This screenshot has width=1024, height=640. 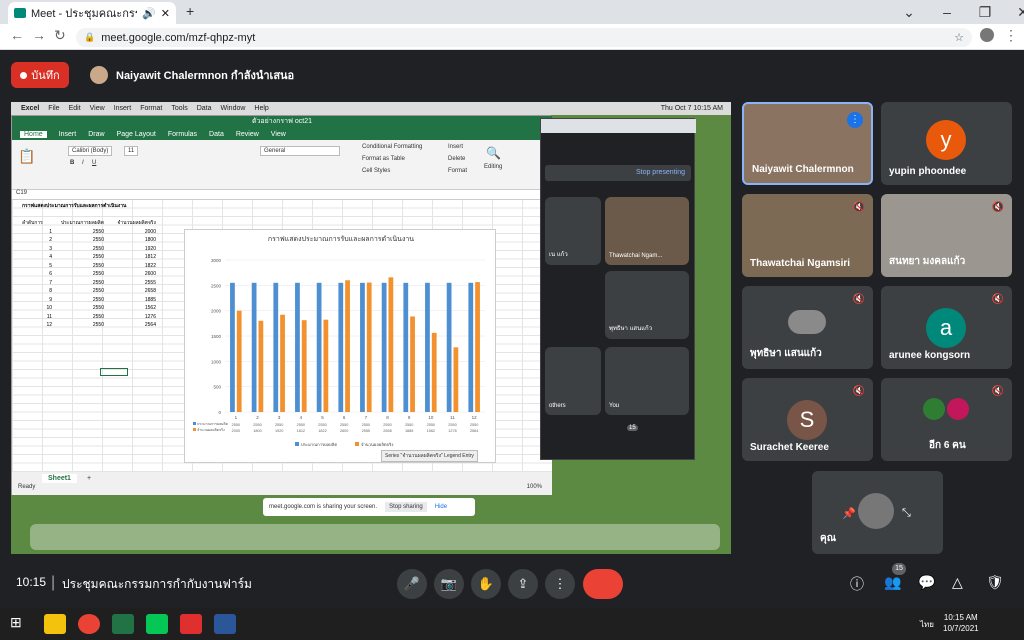 I want to click on selected-cell, so click(x=114, y=372).